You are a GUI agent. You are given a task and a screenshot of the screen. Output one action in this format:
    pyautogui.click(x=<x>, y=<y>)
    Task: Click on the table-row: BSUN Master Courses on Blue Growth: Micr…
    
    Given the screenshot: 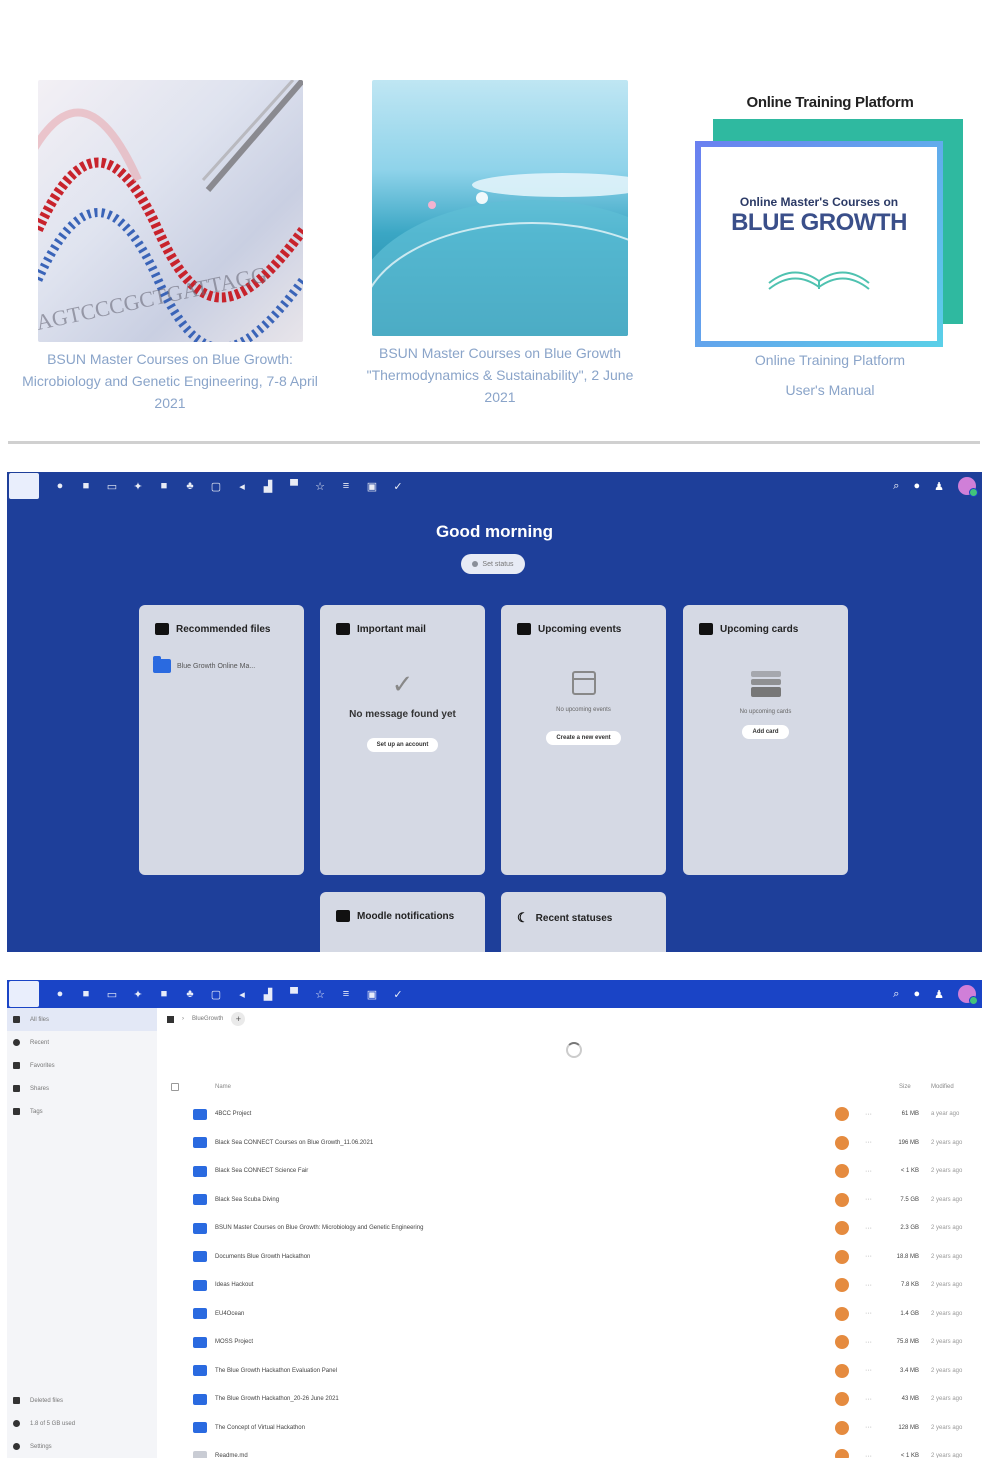 What is the action you would take?
    pyautogui.click(x=571, y=1228)
    